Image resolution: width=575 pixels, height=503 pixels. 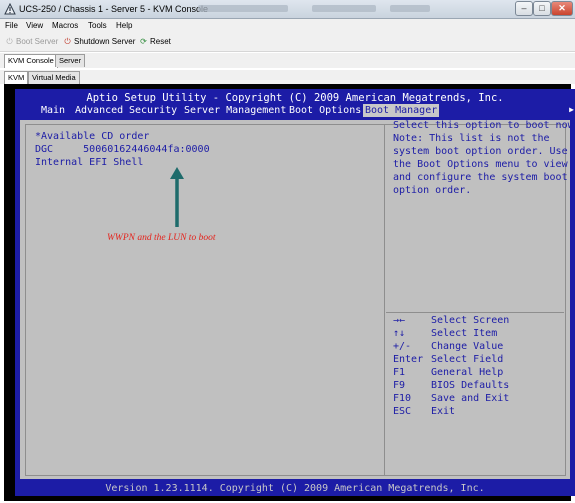 I want to click on shutdown-server-button: ⏻ Shutdown Server, so click(x=99, y=41).